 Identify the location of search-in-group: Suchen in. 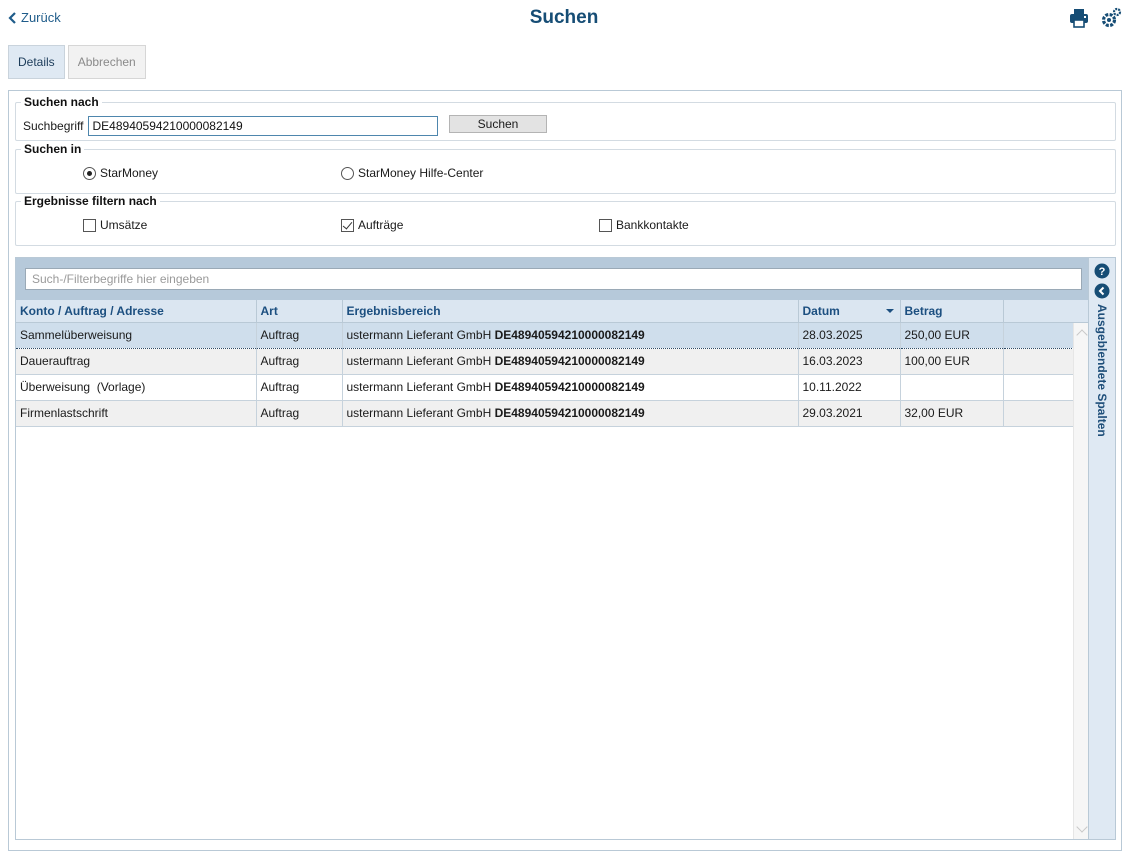
(565, 168).